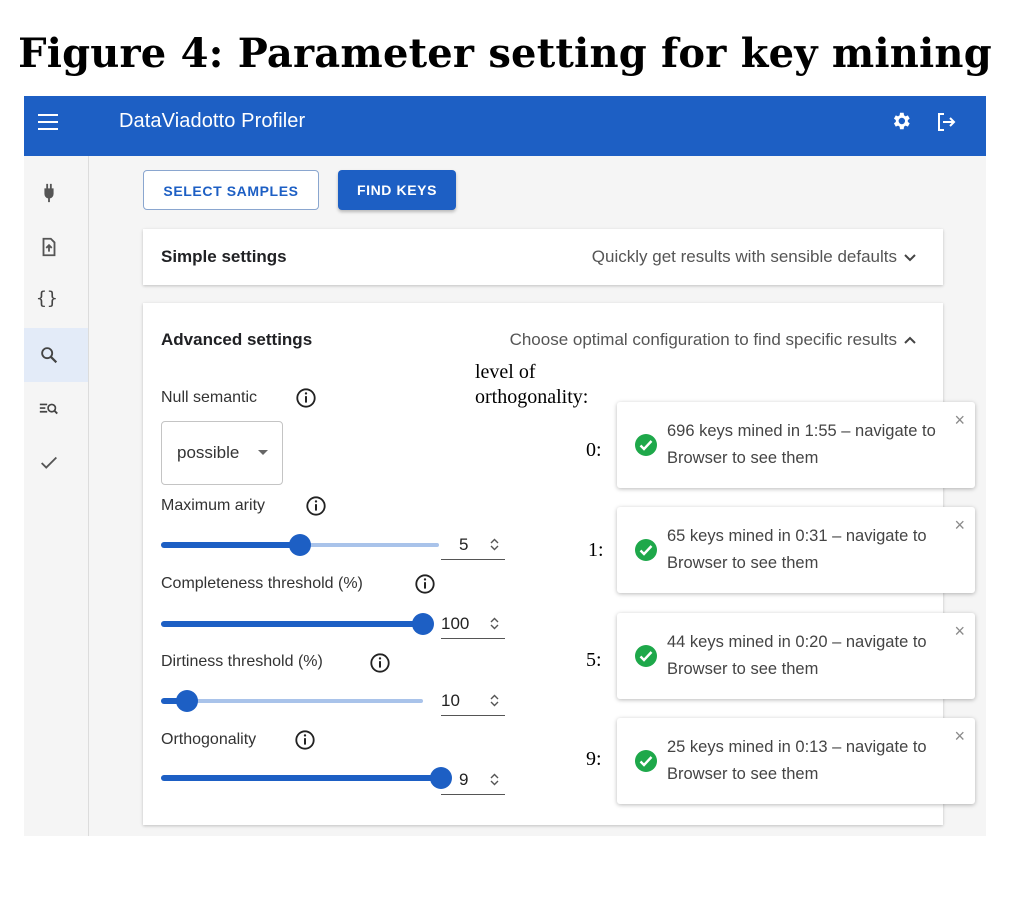 The width and height of the screenshot is (1024, 900). I want to click on null-semantic-select: possible, so click(222, 453).